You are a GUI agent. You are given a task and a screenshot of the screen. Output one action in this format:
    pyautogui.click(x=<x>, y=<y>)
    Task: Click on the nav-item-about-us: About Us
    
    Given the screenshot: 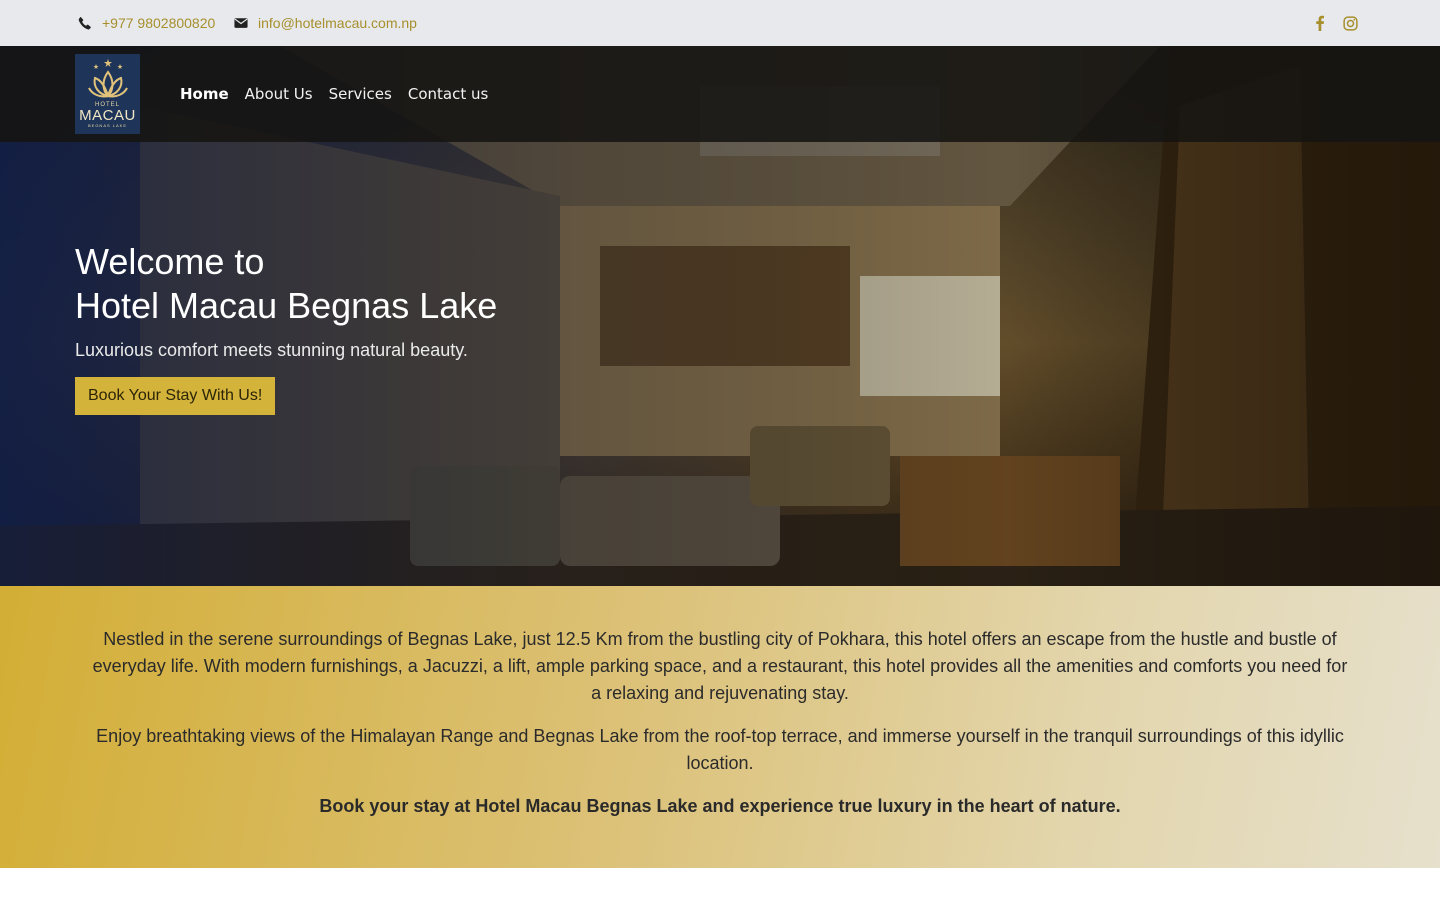 What is the action you would take?
    pyautogui.click(x=279, y=94)
    